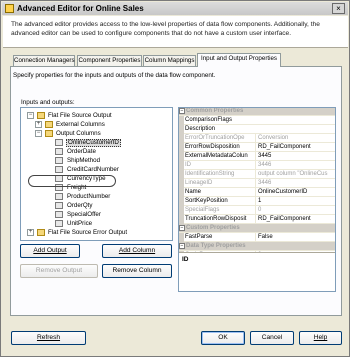  I want to click on property-name: LineageID, so click(199, 183).